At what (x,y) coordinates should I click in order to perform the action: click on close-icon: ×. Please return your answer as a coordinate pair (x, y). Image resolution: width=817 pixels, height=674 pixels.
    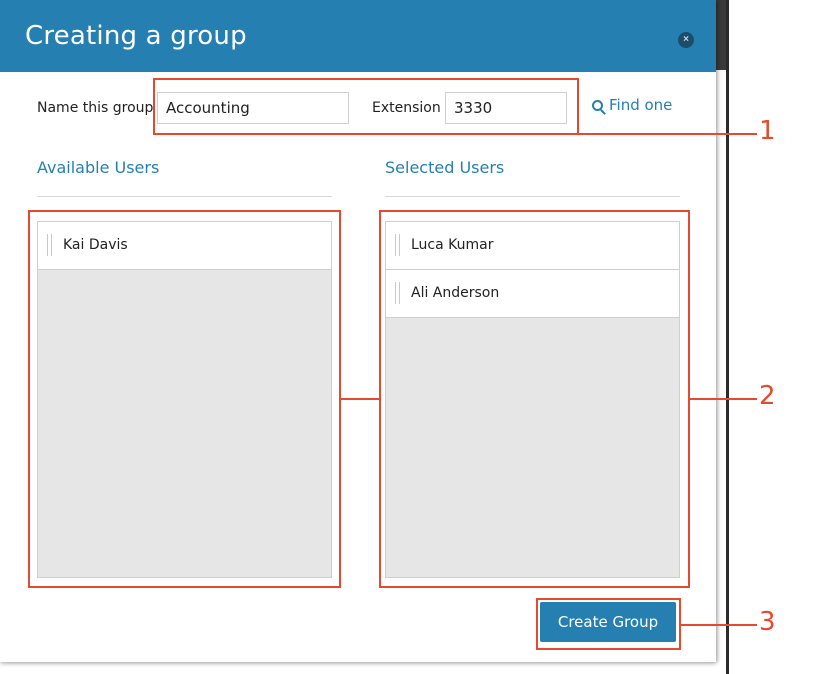
    Looking at the image, I should click on (686, 40).